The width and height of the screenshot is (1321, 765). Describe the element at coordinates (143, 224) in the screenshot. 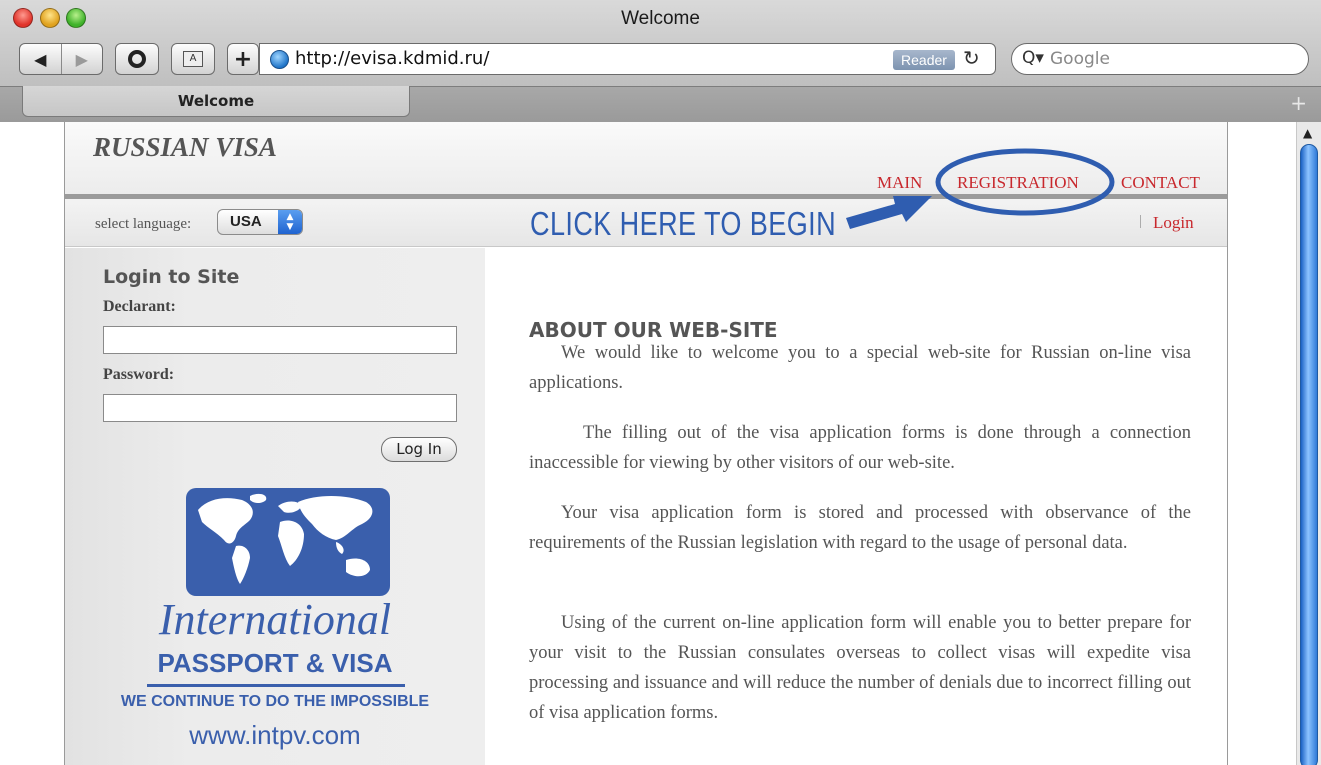

I see `language-label: select language:` at that location.